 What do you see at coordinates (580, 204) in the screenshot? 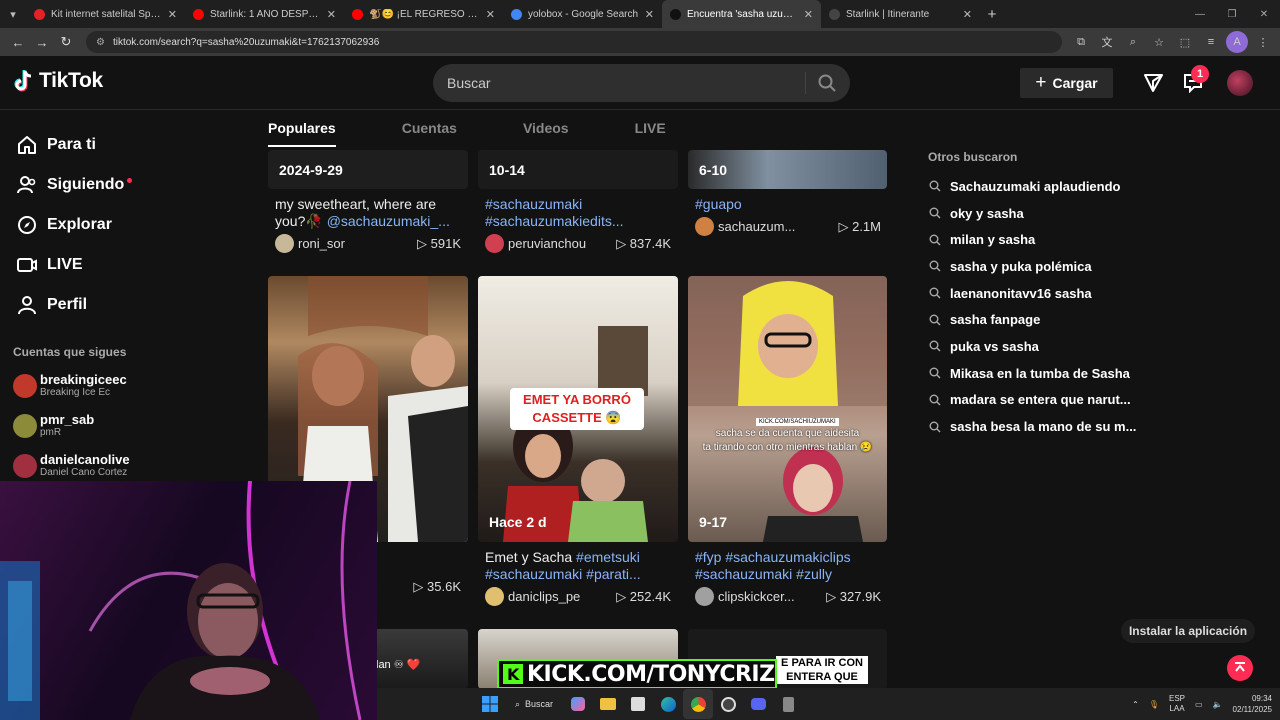
I see `caption-tag: #sachauzumaki` at bounding box center [580, 204].